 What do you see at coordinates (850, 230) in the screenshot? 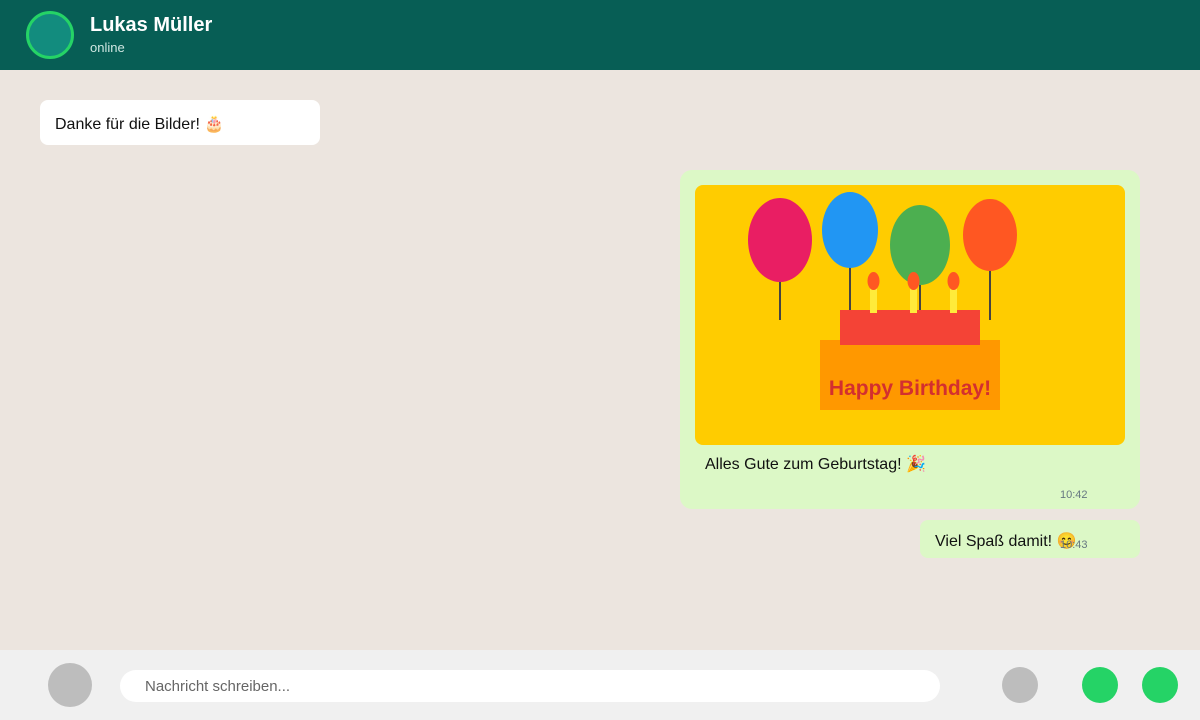
I see `blue-balloon` at bounding box center [850, 230].